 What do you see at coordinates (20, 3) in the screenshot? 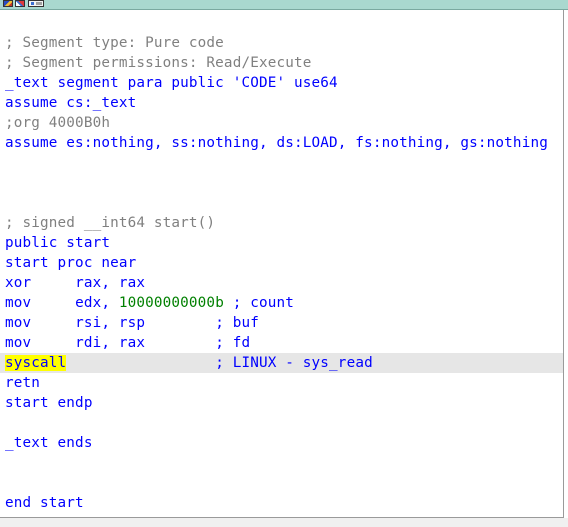
I see `edit-icon` at bounding box center [20, 3].